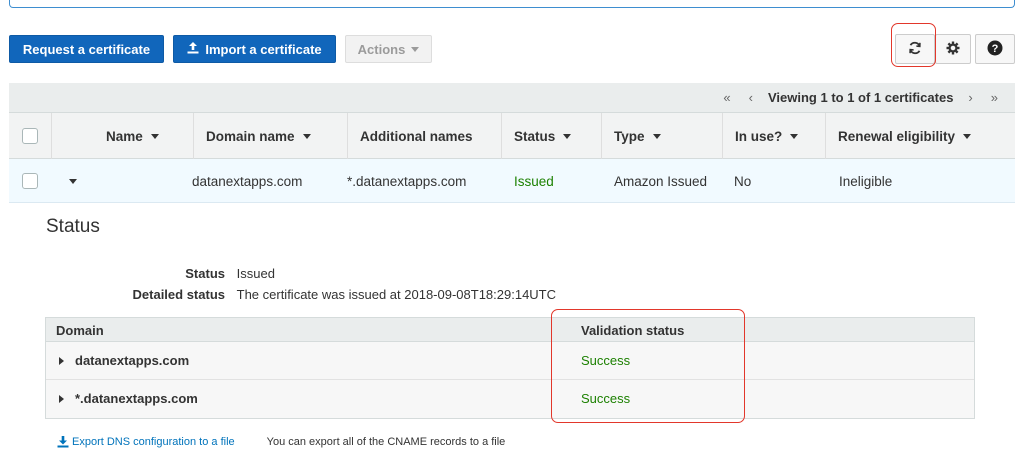  I want to click on row-status: Issued, so click(534, 181).